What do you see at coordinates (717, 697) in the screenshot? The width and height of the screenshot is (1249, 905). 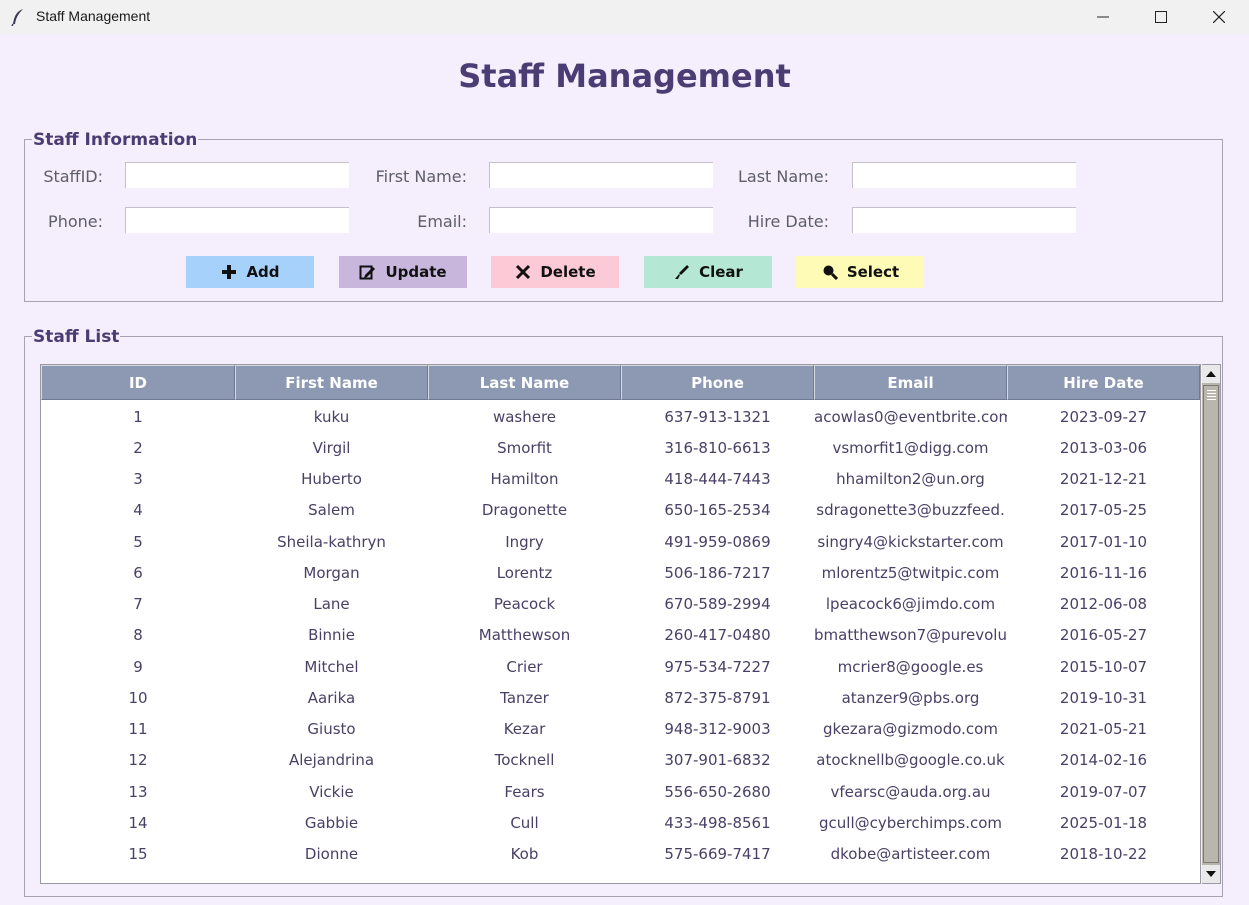 I see `table-cell: 872-375-8791` at bounding box center [717, 697].